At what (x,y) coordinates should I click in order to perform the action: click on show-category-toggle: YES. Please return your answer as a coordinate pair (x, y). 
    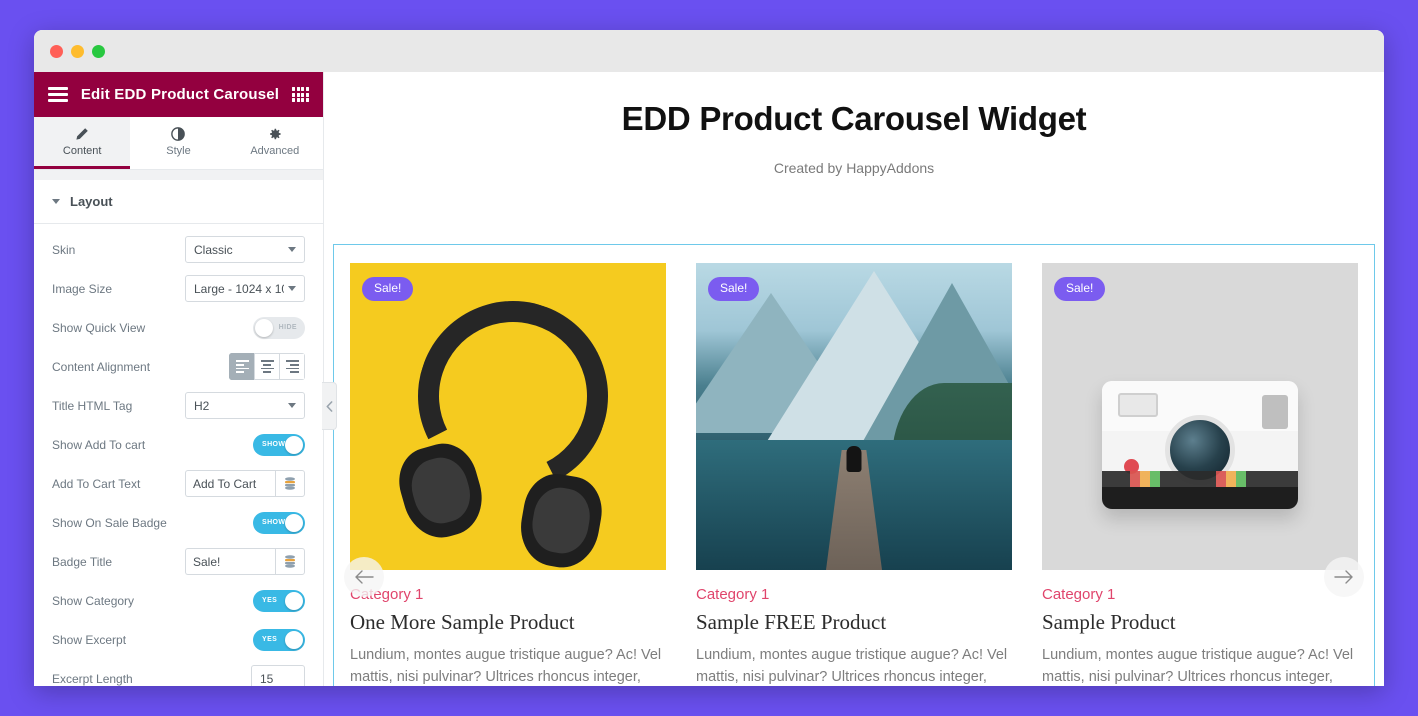
    Looking at the image, I should click on (279, 600).